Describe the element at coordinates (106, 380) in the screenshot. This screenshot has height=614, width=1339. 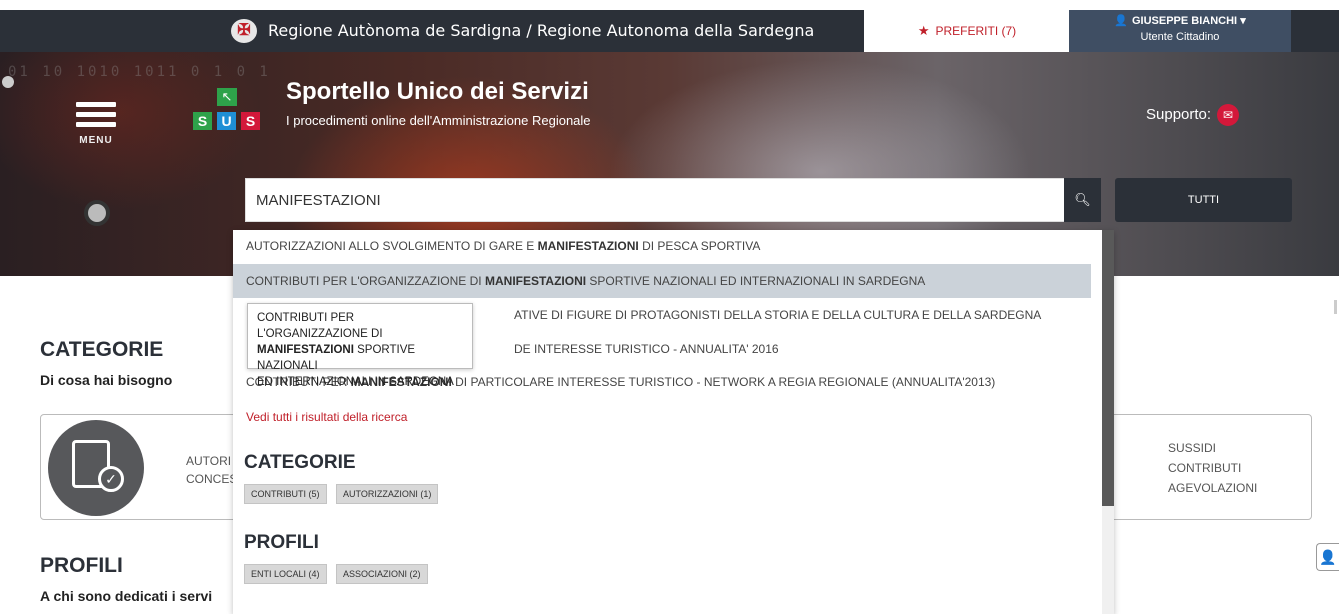
I see `categories-subheading: Di cosa hai bisogno` at that location.